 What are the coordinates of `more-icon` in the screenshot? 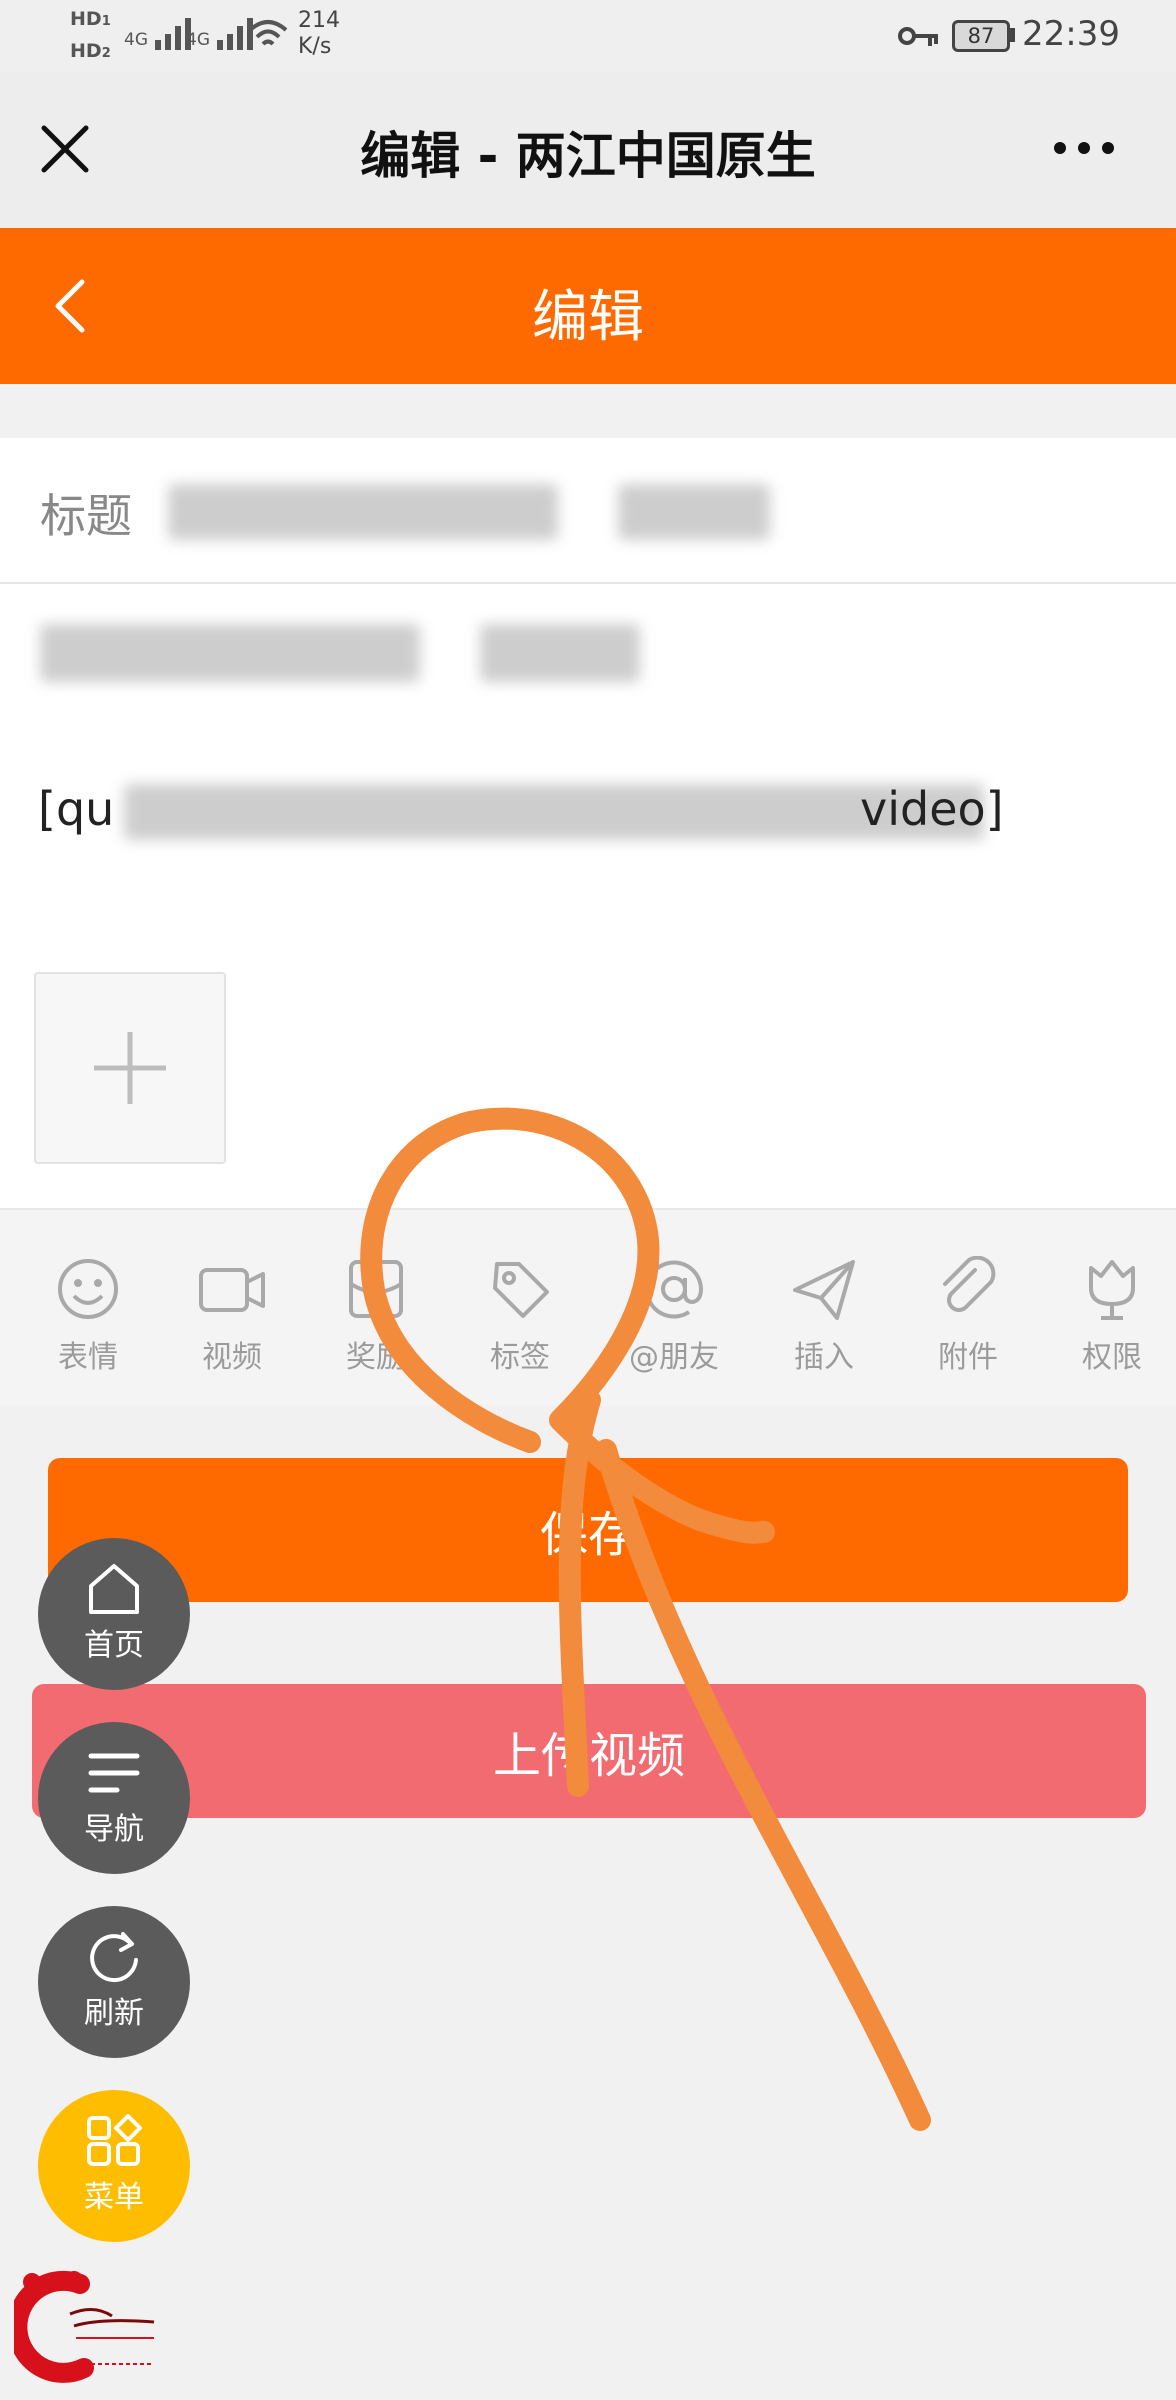 It's located at (1084, 148).